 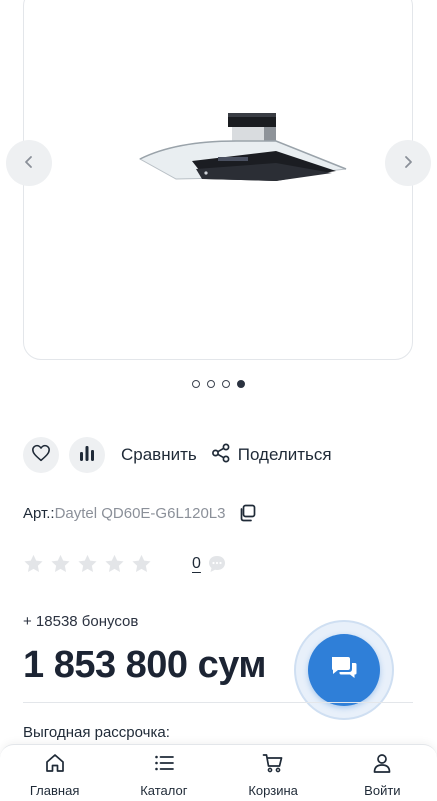 What do you see at coordinates (382, 790) in the screenshot?
I see `nav-label: Войти` at bounding box center [382, 790].